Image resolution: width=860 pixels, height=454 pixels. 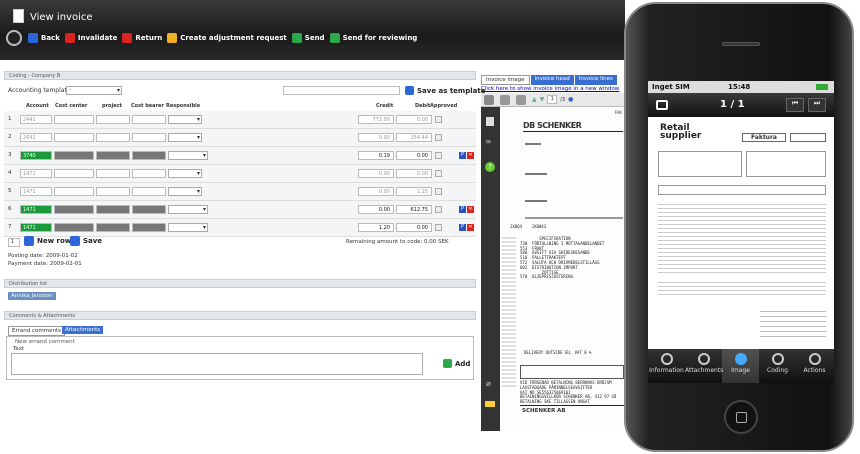 I want to click on tab-invoice-head: Invoice head, so click(x=552, y=80).